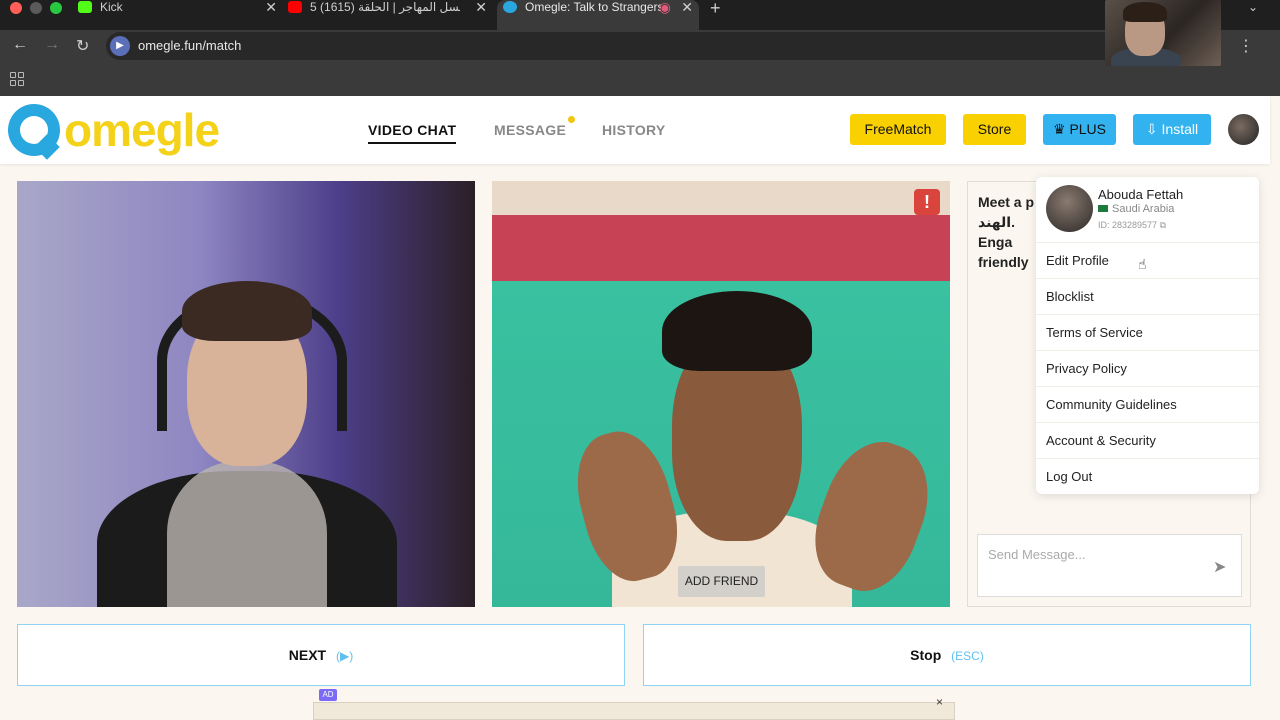 This screenshot has width=1280, height=720. What do you see at coordinates (947, 655) in the screenshot?
I see `stop-button: Stop (ESC)` at bounding box center [947, 655].